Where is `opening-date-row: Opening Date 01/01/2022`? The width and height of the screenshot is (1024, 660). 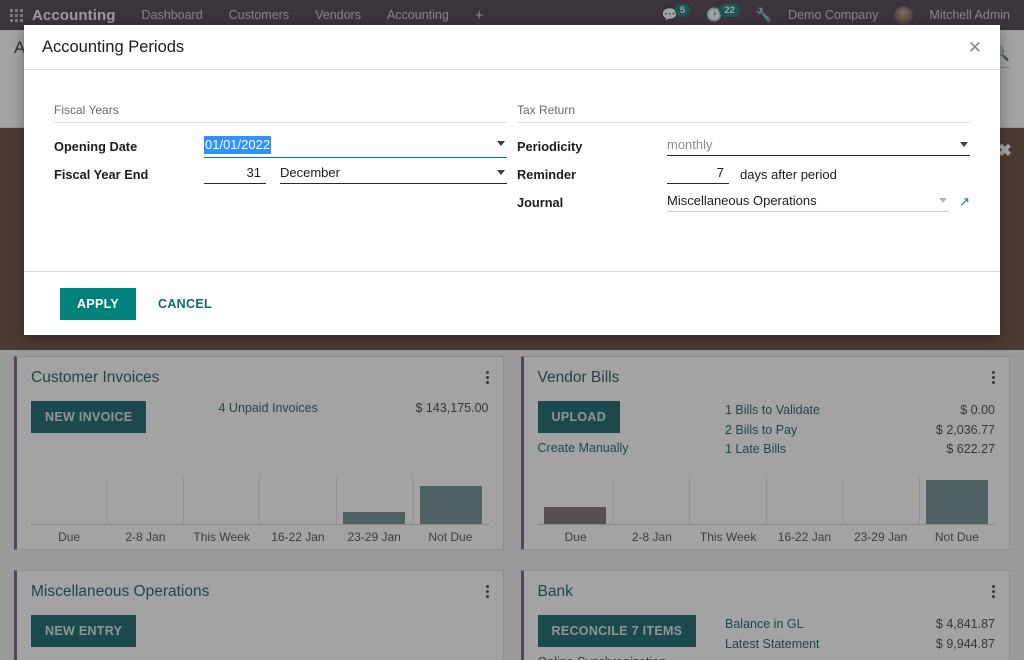
opening-date-row: Opening Date 01/01/2022 is located at coordinates (280, 146).